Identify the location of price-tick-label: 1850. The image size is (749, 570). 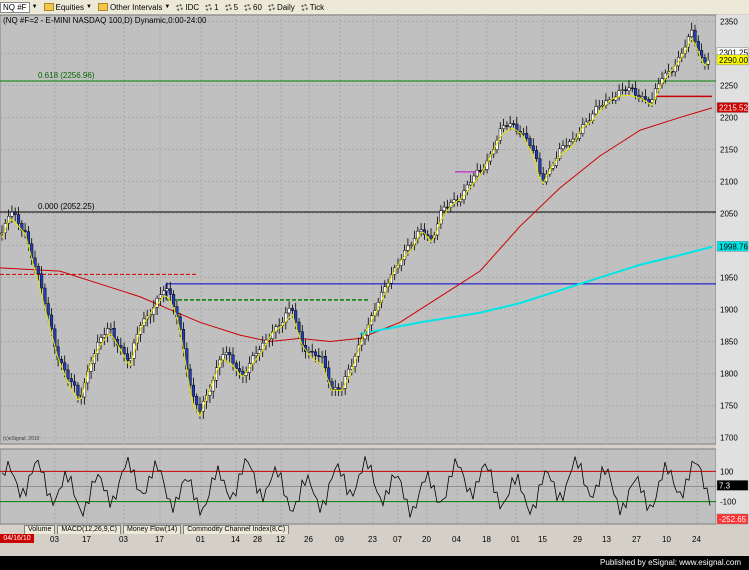
(729, 342).